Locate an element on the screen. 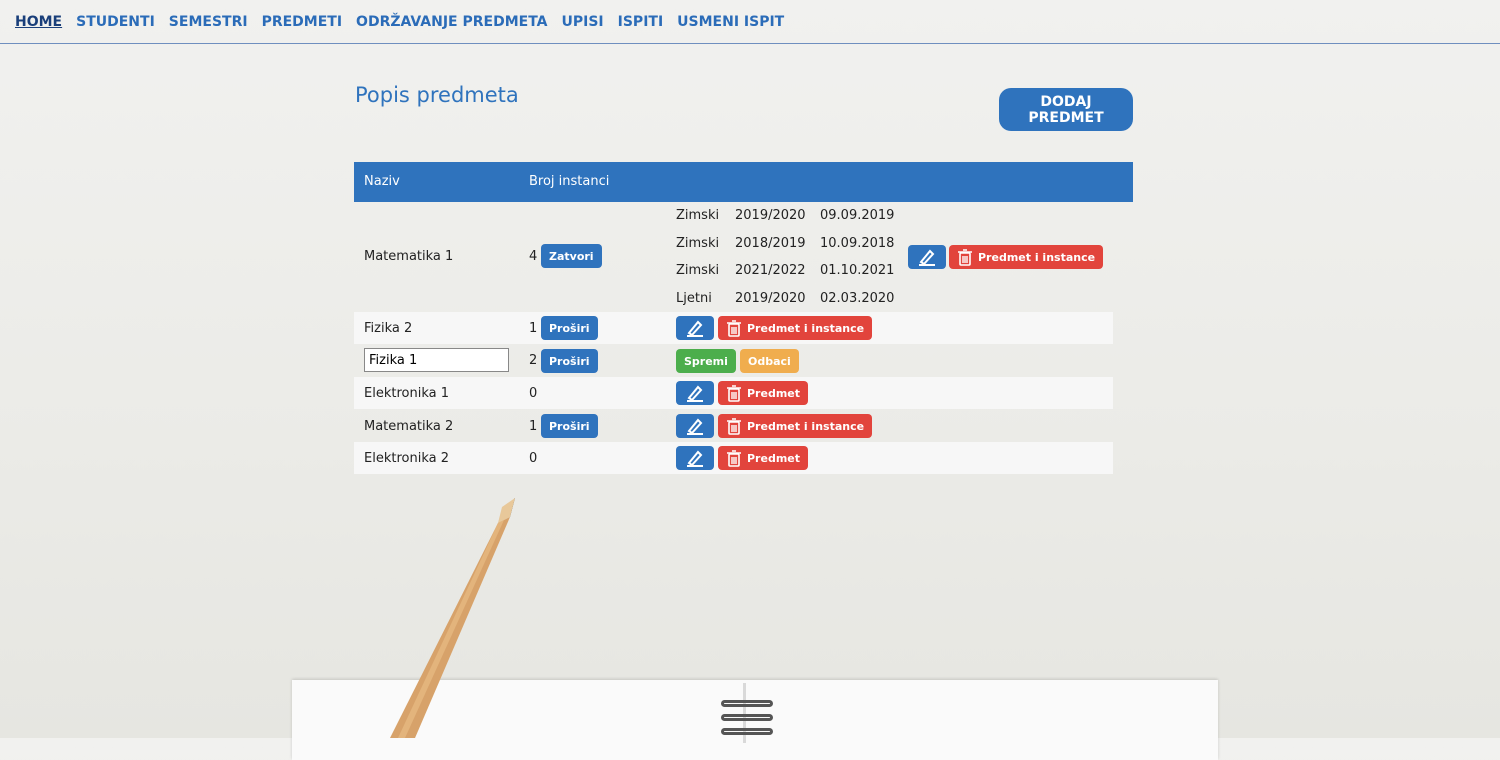 This screenshot has width=1500, height=760. instance-date: 09.09.2019 is located at coordinates (857, 215).